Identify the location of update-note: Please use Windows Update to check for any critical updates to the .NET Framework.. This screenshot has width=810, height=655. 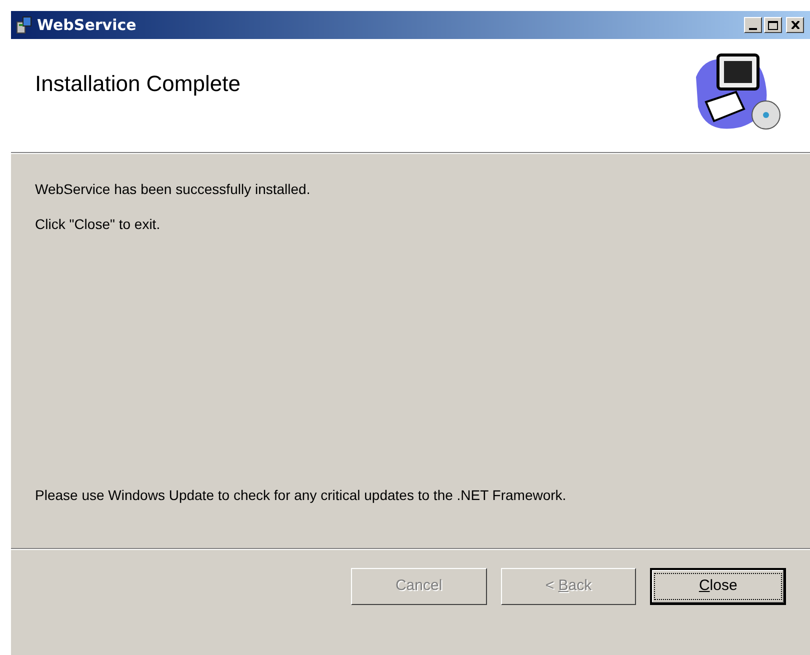
(301, 495).